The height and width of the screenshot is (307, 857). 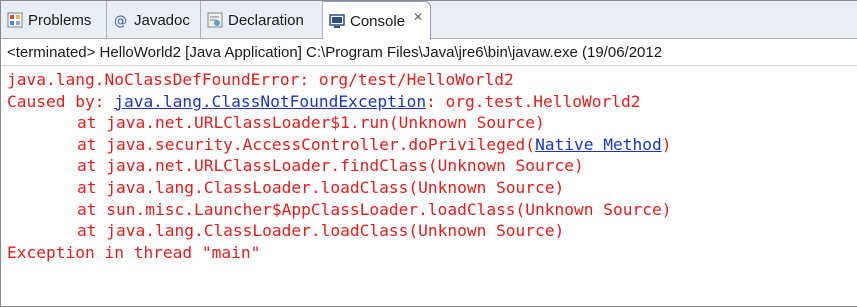 What do you see at coordinates (337, 21) in the screenshot?
I see `console-icon` at bounding box center [337, 21].